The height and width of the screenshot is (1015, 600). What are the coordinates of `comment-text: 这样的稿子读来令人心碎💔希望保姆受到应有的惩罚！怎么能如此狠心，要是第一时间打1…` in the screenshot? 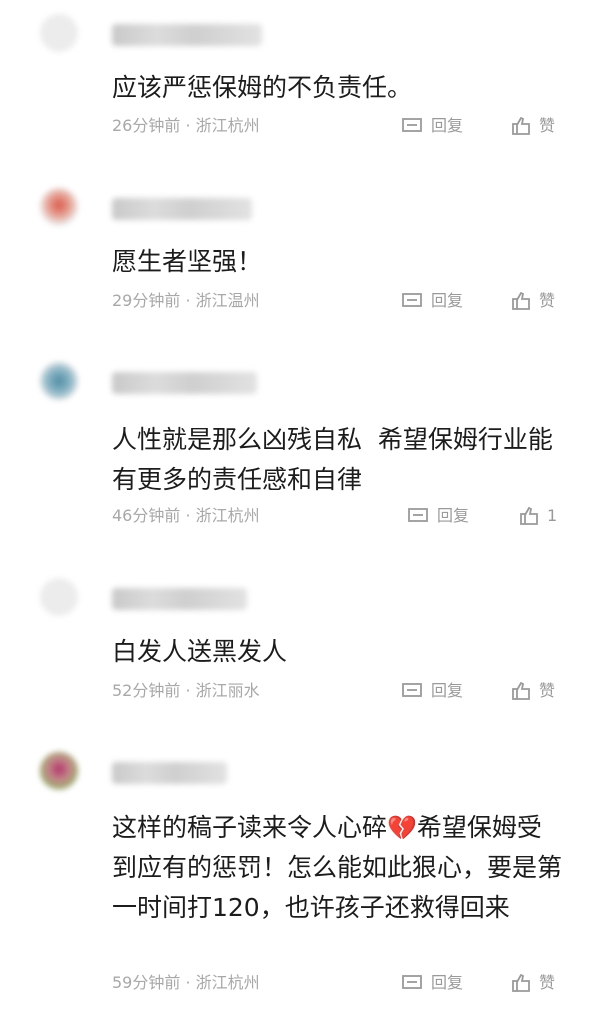 It's located at (337, 867).